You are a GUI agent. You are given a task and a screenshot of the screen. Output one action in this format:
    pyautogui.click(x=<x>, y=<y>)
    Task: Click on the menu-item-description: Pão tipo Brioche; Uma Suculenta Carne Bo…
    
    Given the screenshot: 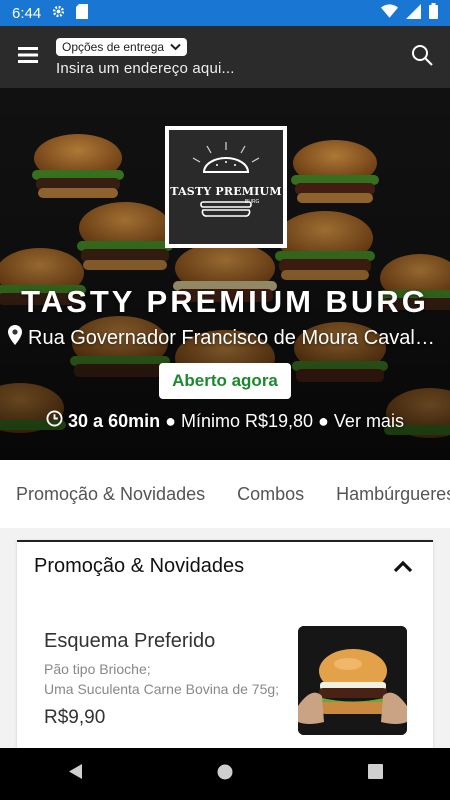 What is the action you would take?
    pyautogui.click(x=166, y=679)
    